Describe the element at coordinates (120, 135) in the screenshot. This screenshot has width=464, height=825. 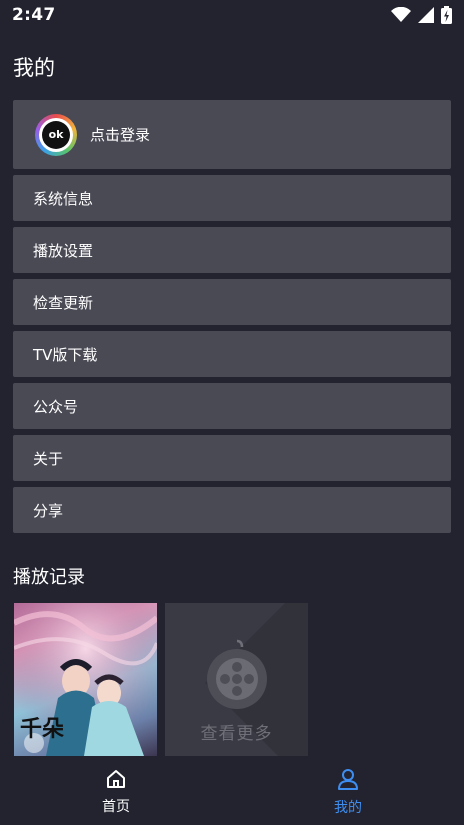
I see `login-label: 点击登录` at that location.